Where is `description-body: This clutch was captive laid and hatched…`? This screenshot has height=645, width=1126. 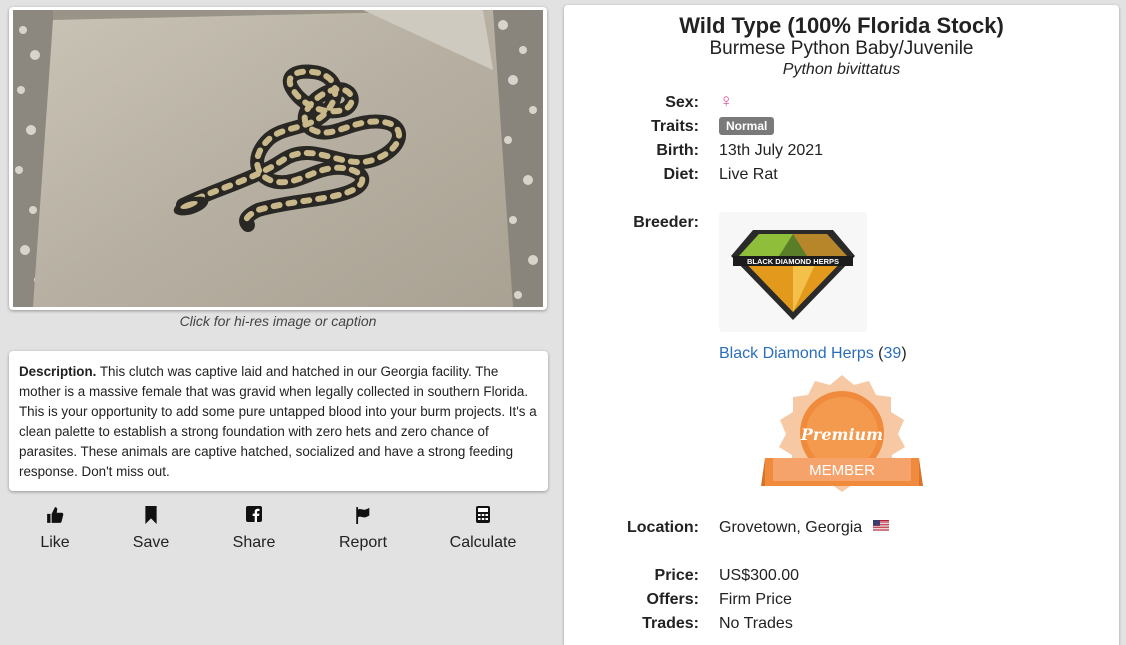 description-body: This clutch was captive laid and hatched… is located at coordinates (278, 421).